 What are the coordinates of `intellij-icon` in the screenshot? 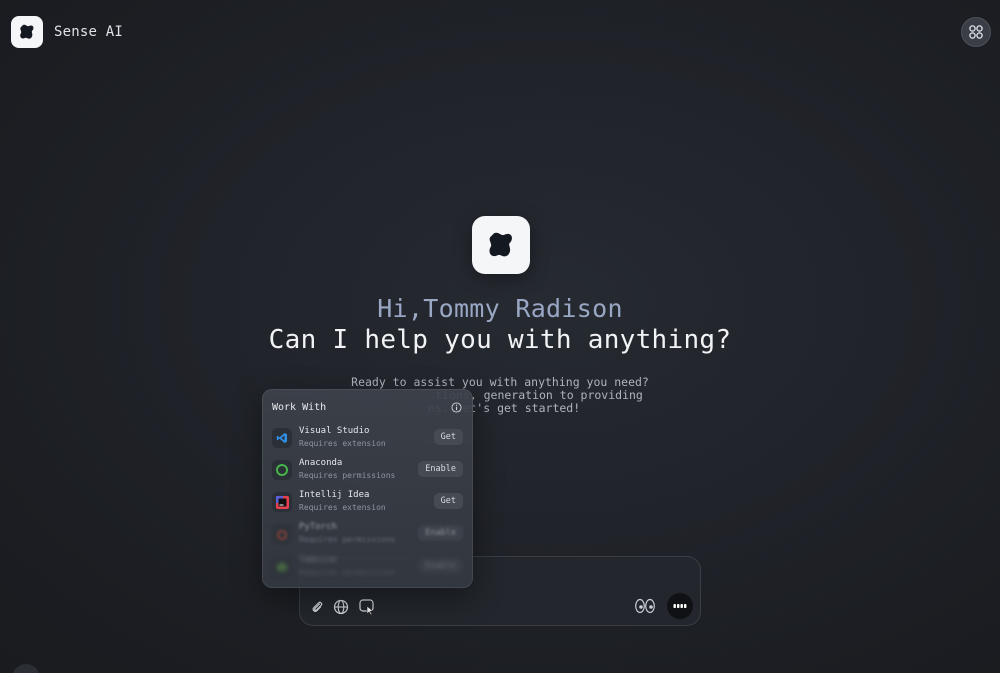 It's located at (282, 502).